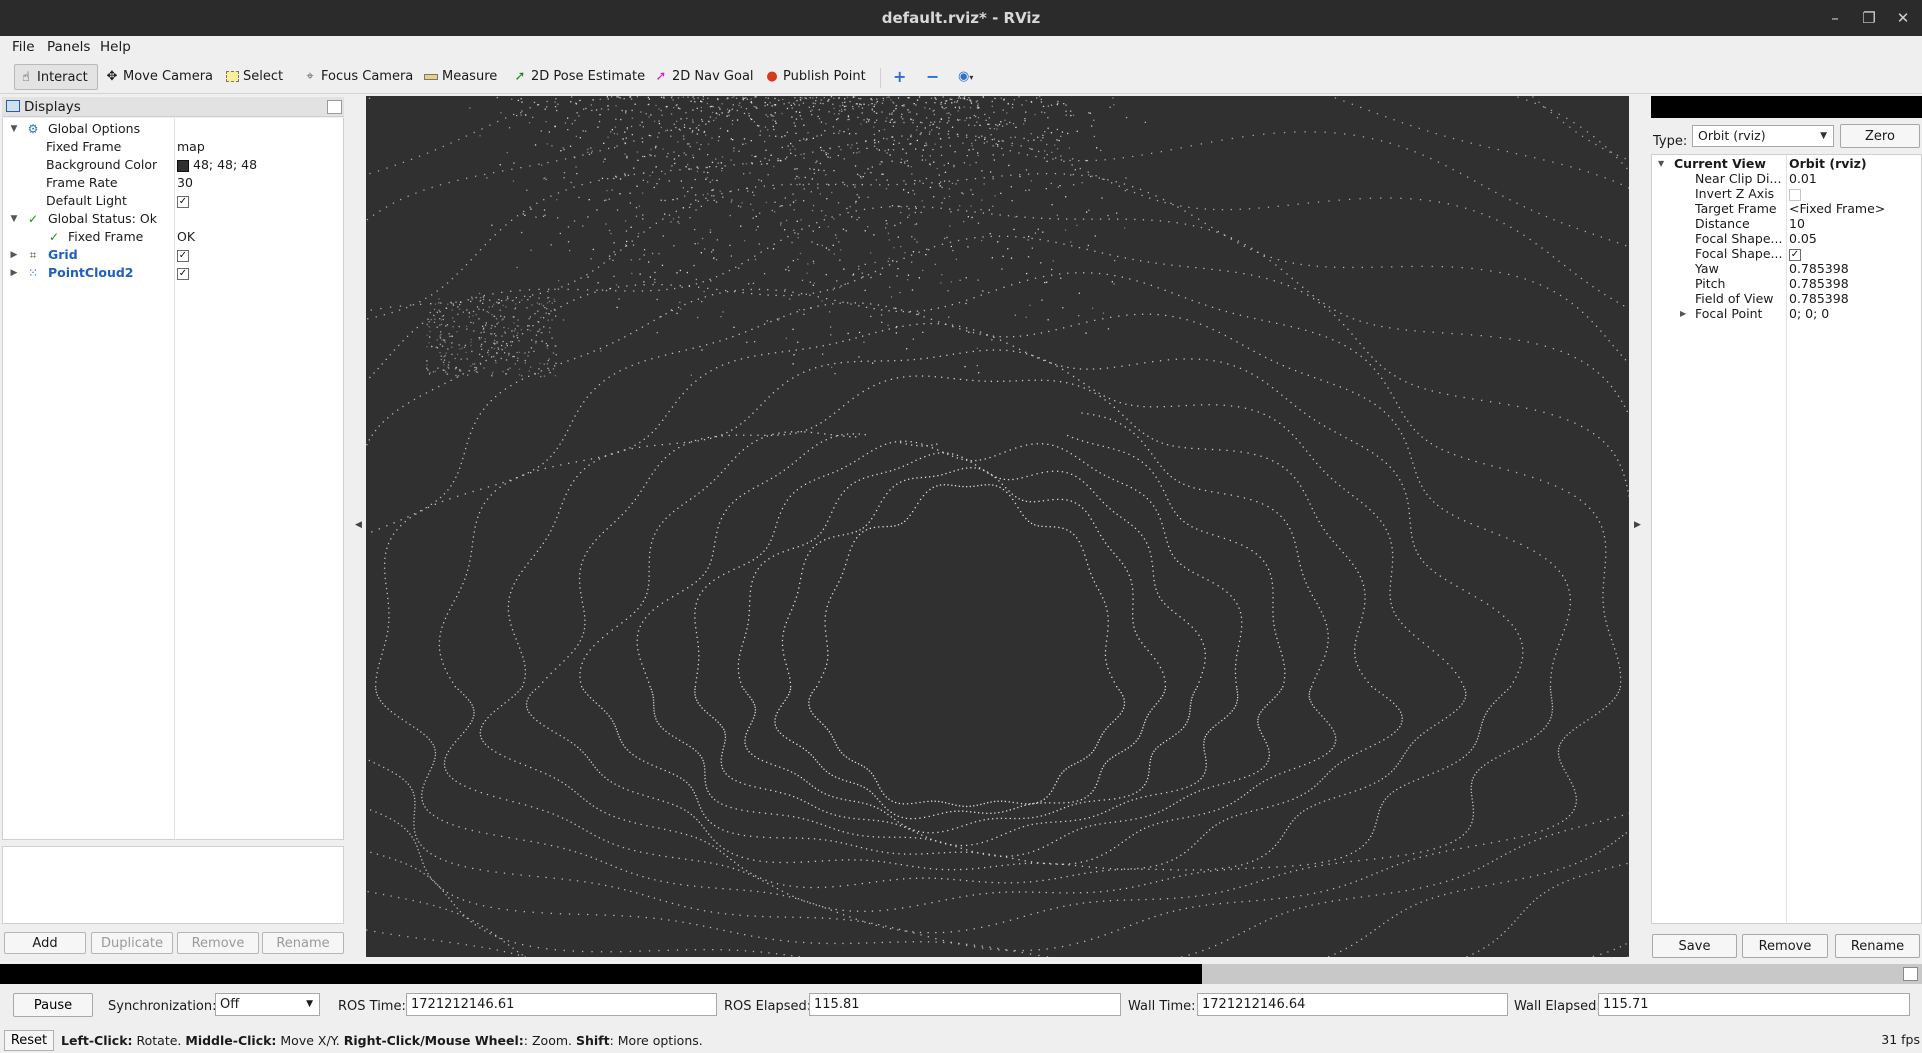 This screenshot has height=1053, width=1922. I want to click on default-light-checkbox: ✓, so click(183, 201).